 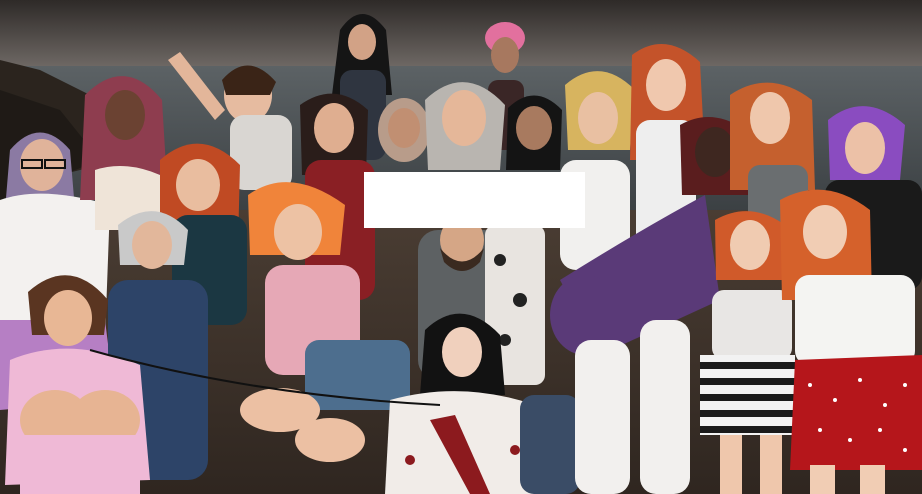 What do you see at coordinates (474, 200) in the screenshot?
I see `censor-box` at bounding box center [474, 200].